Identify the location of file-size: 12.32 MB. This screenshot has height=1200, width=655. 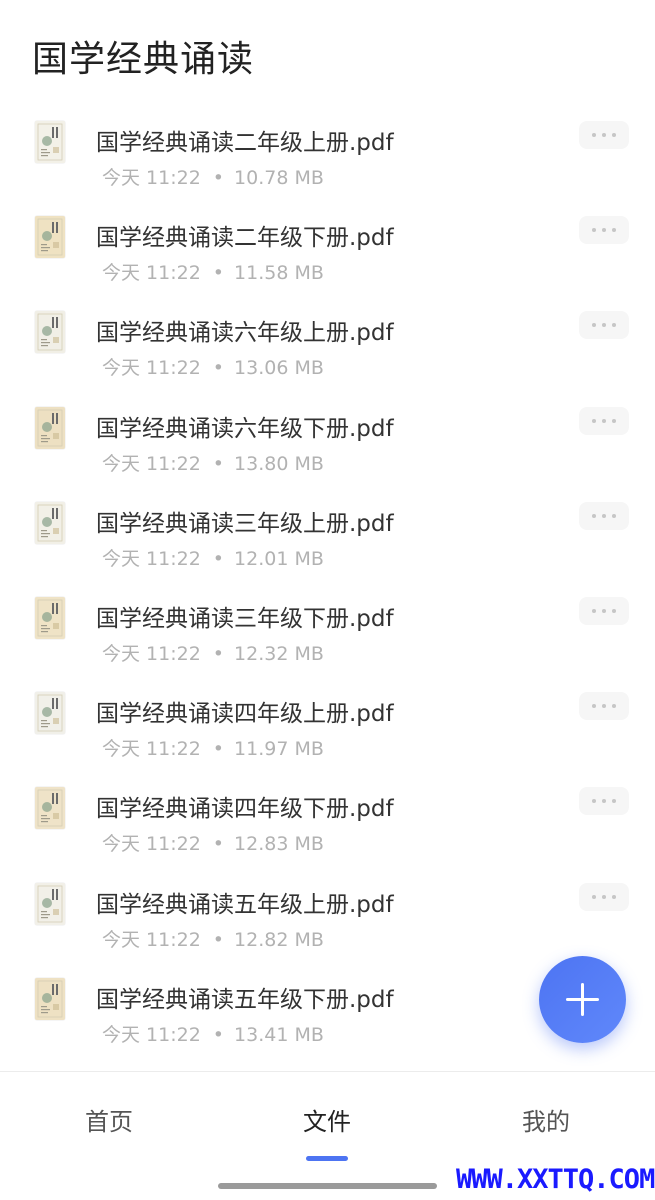
(279, 653).